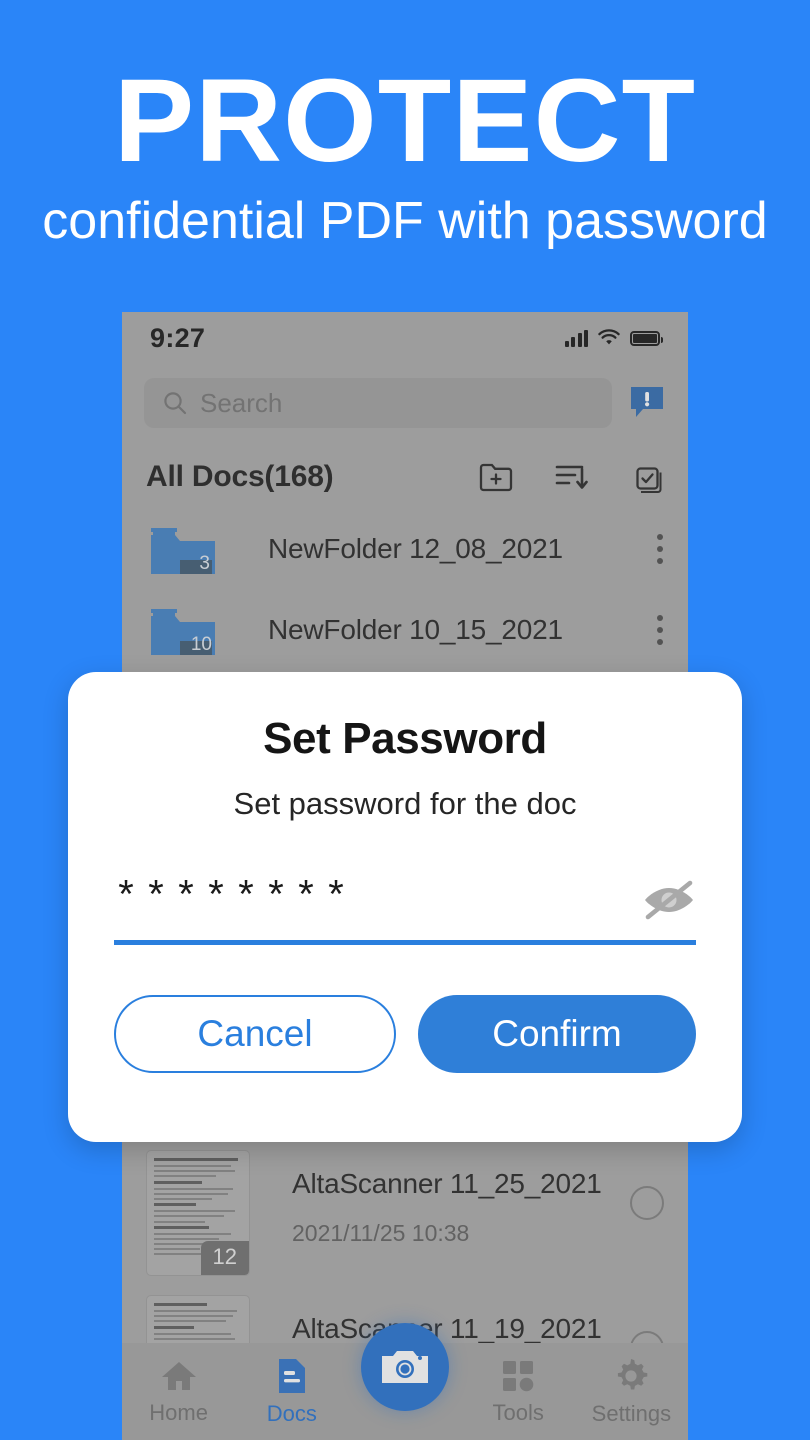 Image resolution: width=810 pixels, height=1440 pixels. I want to click on page-title: PROTECT, so click(405, 121).